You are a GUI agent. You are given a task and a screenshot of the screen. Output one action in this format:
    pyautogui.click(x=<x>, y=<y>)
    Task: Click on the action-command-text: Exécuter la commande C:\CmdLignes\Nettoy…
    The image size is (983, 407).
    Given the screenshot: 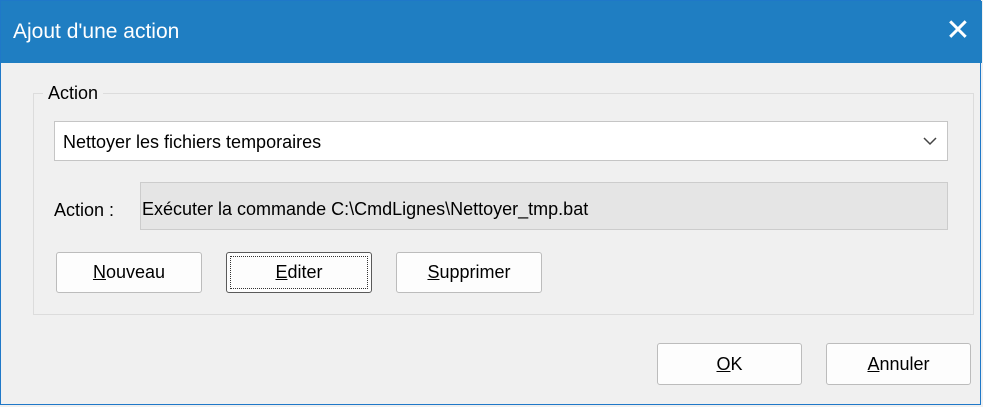 What is the action you would take?
    pyautogui.click(x=365, y=209)
    